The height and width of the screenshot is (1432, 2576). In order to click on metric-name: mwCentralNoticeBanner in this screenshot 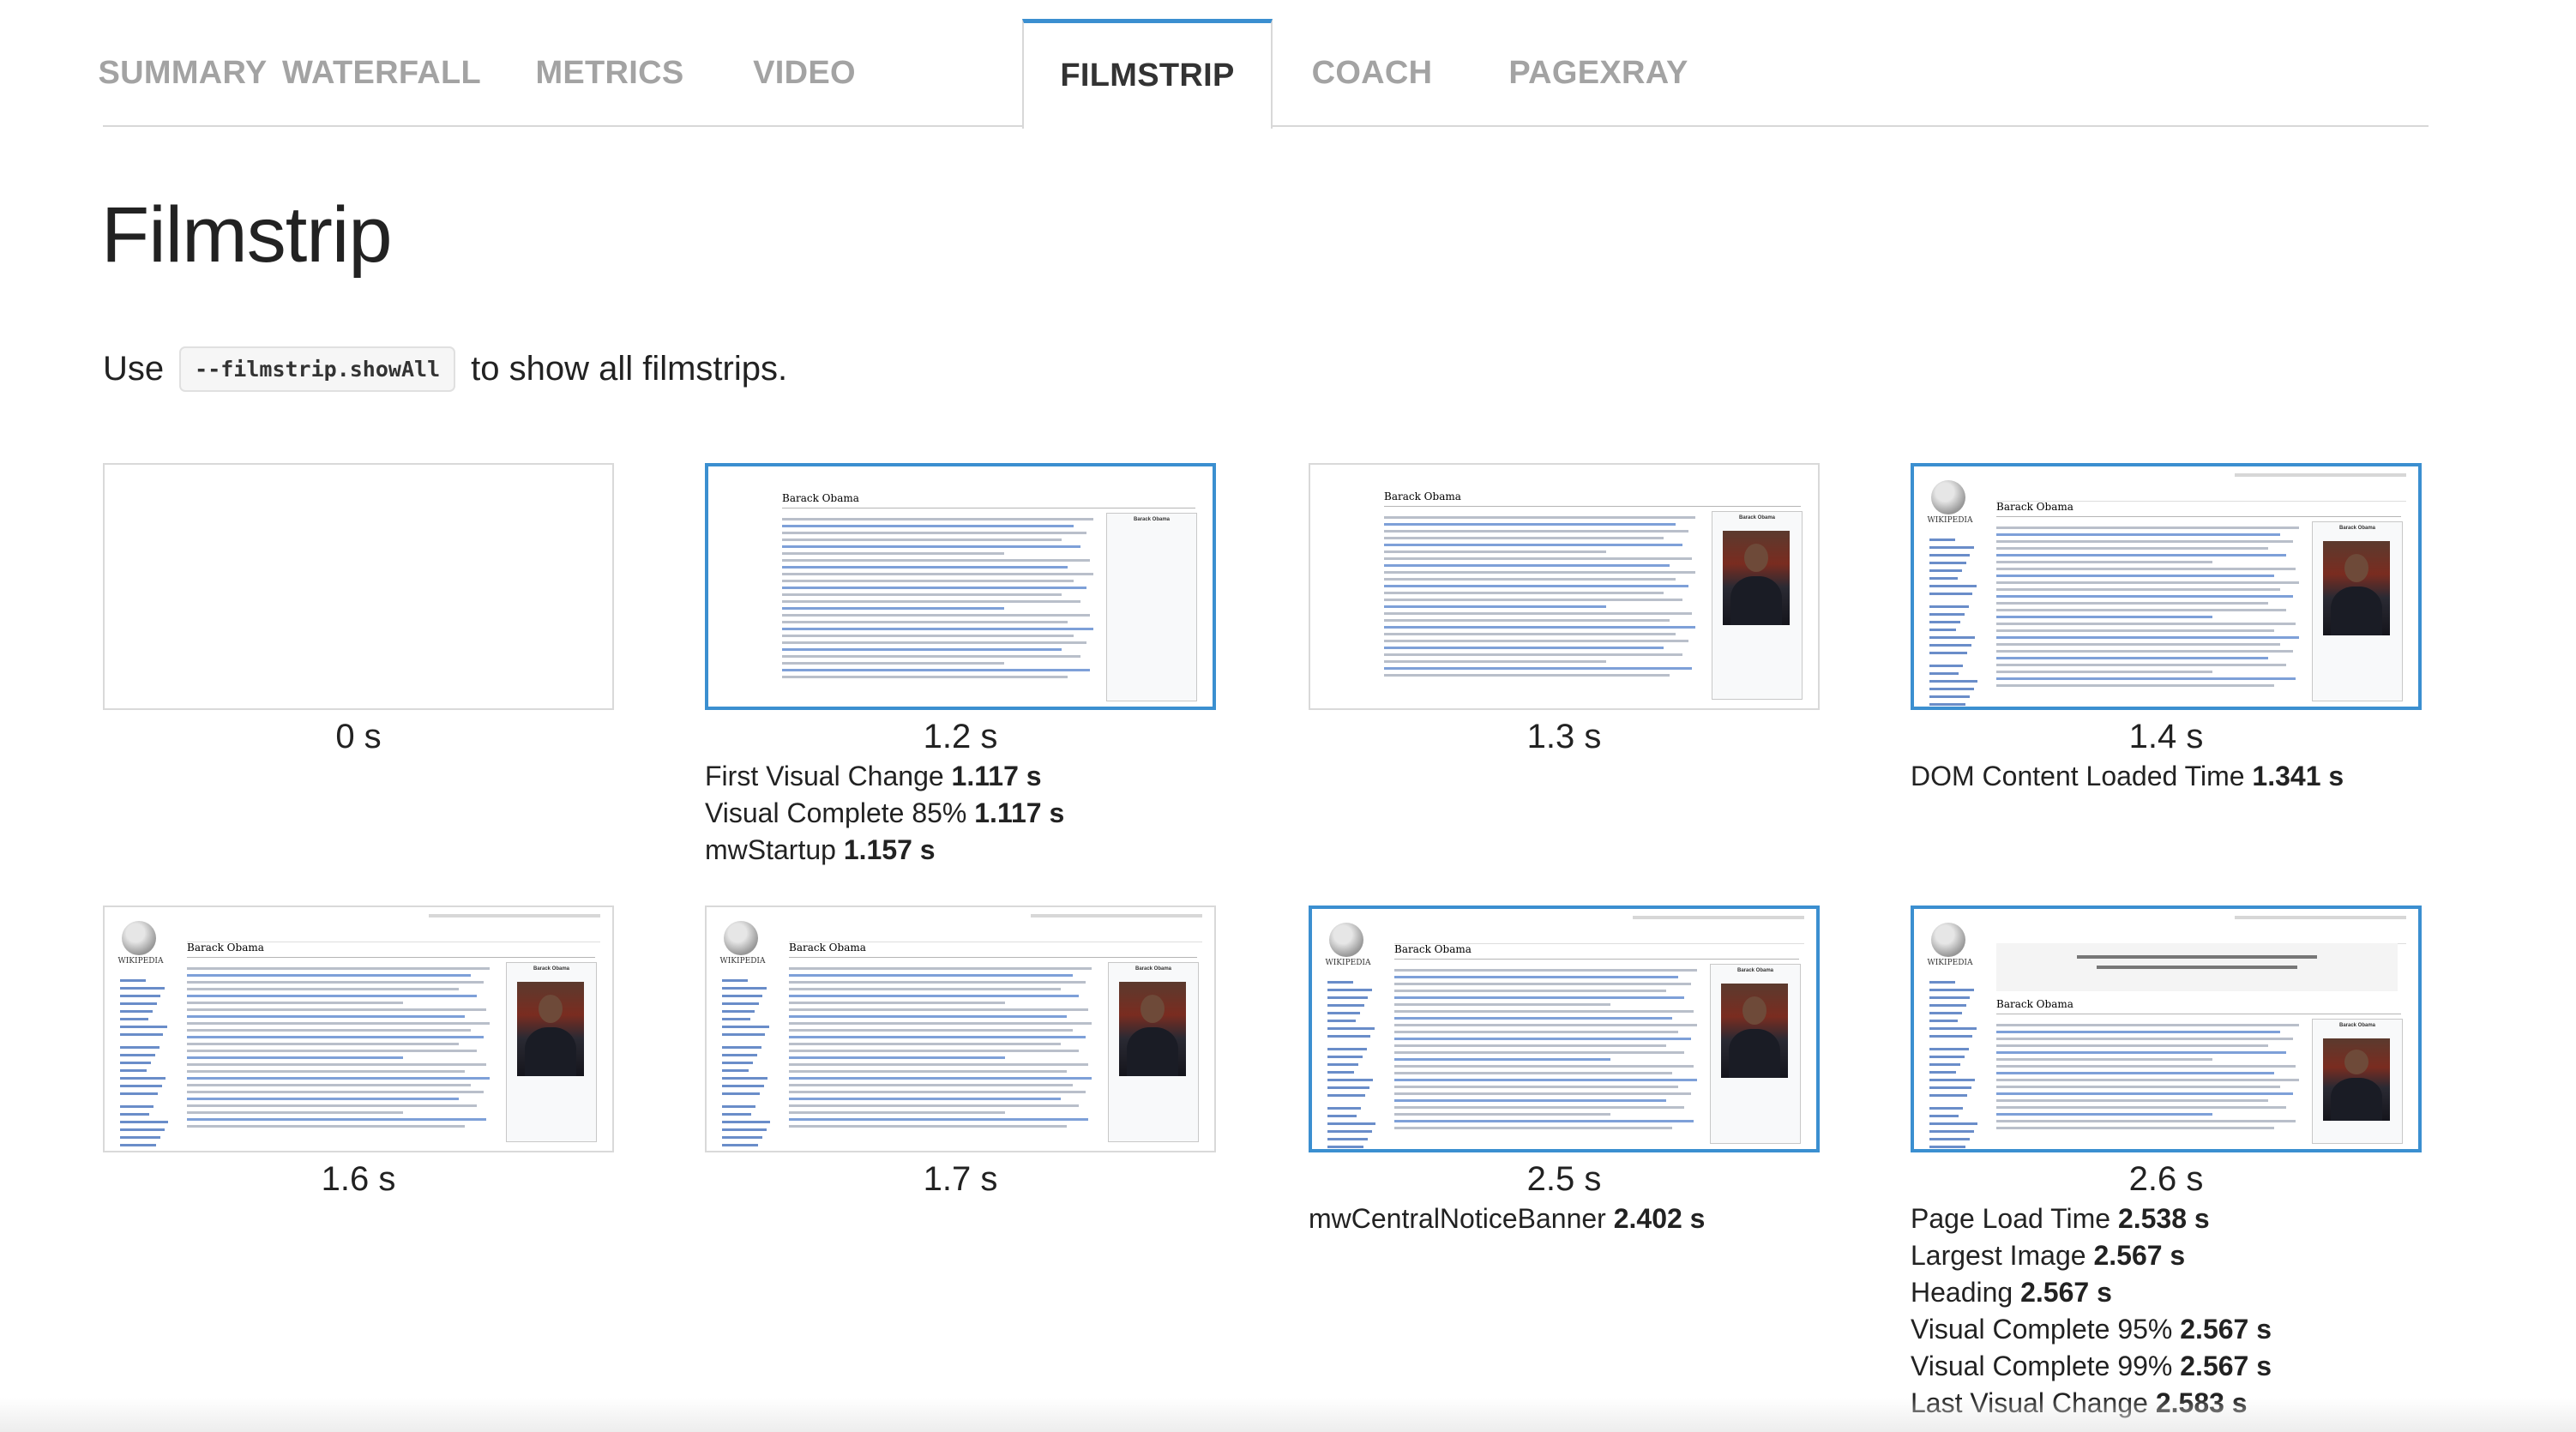, I will do `click(1457, 1218)`.